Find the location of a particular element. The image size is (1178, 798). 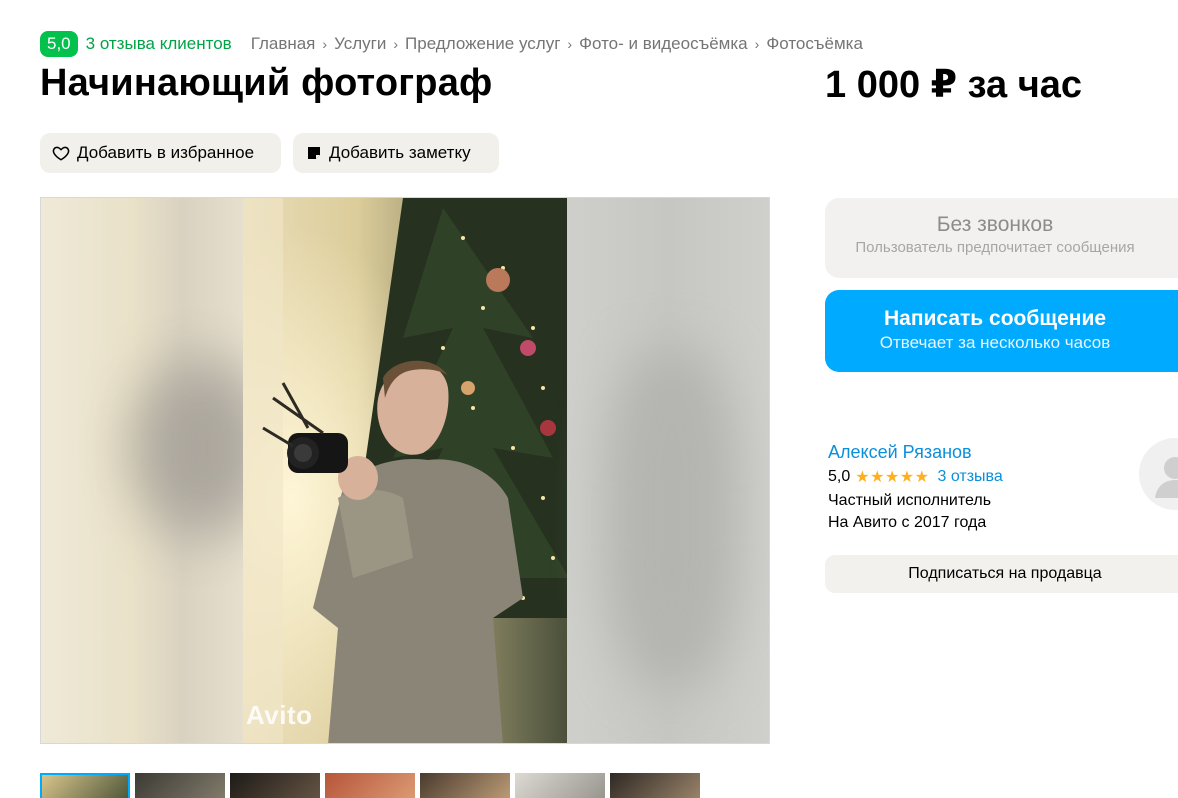

seller-rating-value: 5,0 is located at coordinates (839, 476).